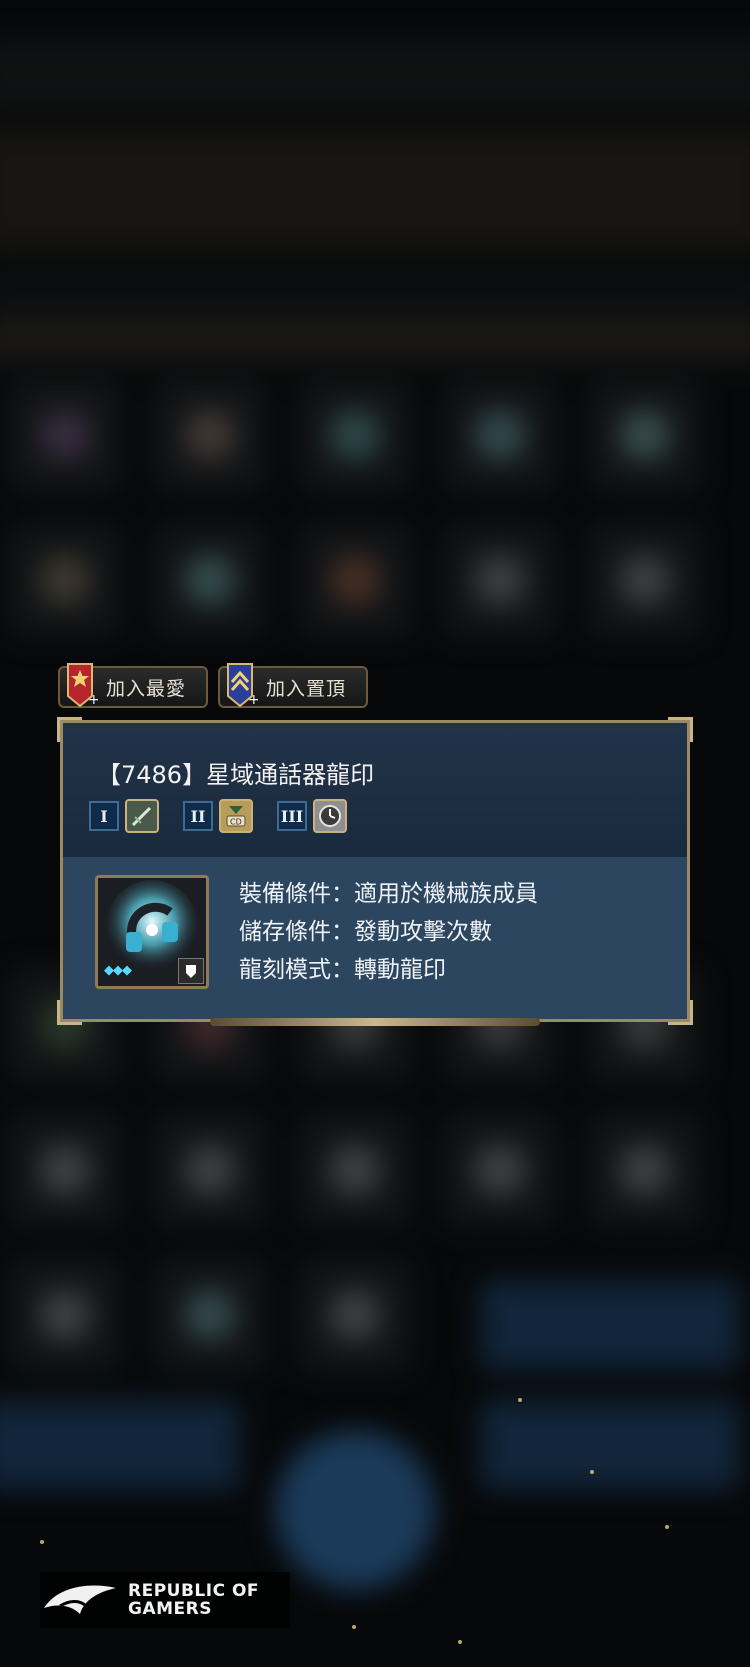  What do you see at coordinates (306, 688) in the screenshot?
I see `pin-to-top-label: 加入置頂` at bounding box center [306, 688].